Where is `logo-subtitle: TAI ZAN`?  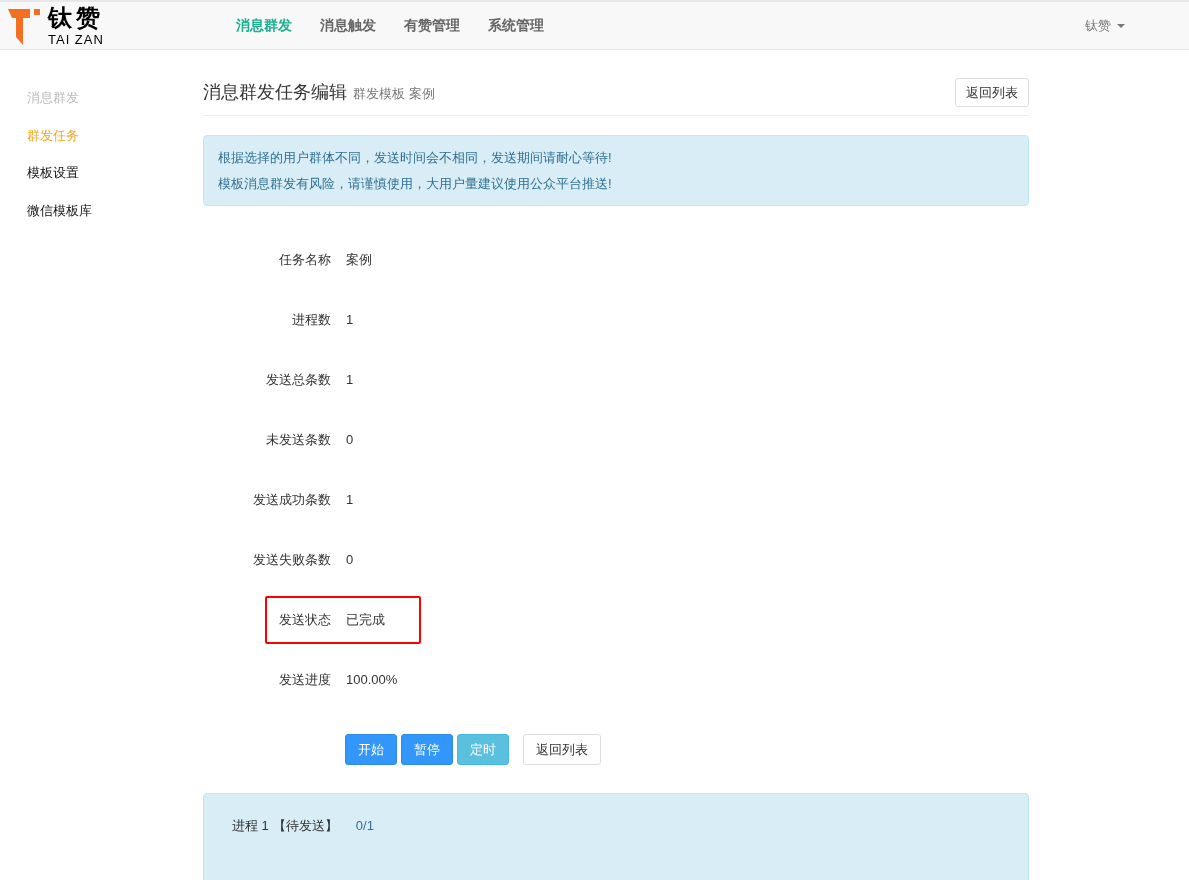
logo-subtitle: TAI ZAN is located at coordinates (76, 39).